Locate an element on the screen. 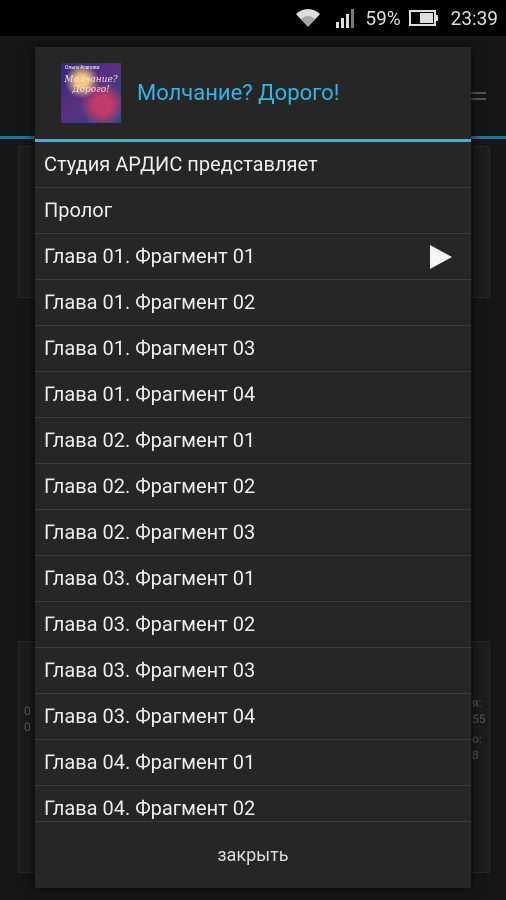 The height and width of the screenshot is (900, 506). list-item: Студия АРДИС представляет is located at coordinates (253, 165).